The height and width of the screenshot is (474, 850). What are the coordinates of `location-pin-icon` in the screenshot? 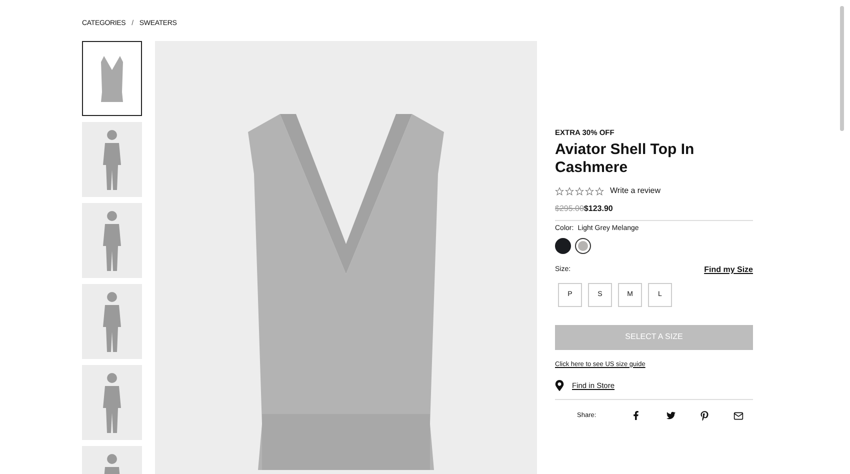 It's located at (559, 385).